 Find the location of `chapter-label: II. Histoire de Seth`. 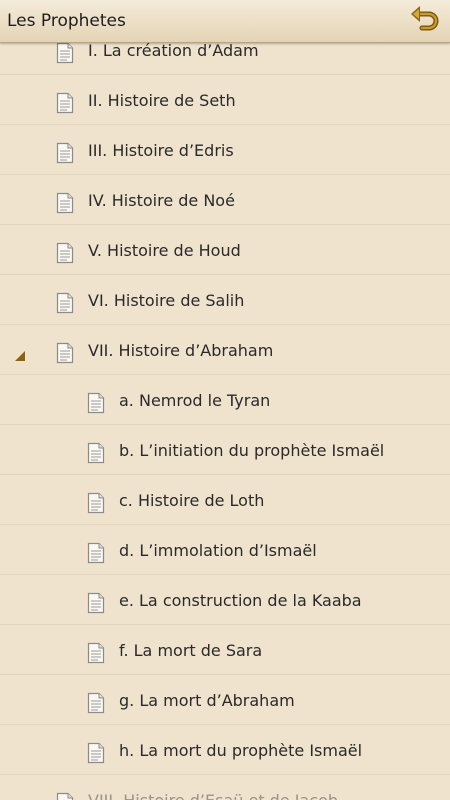

chapter-label: II. Histoire de Seth is located at coordinates (162, 100).